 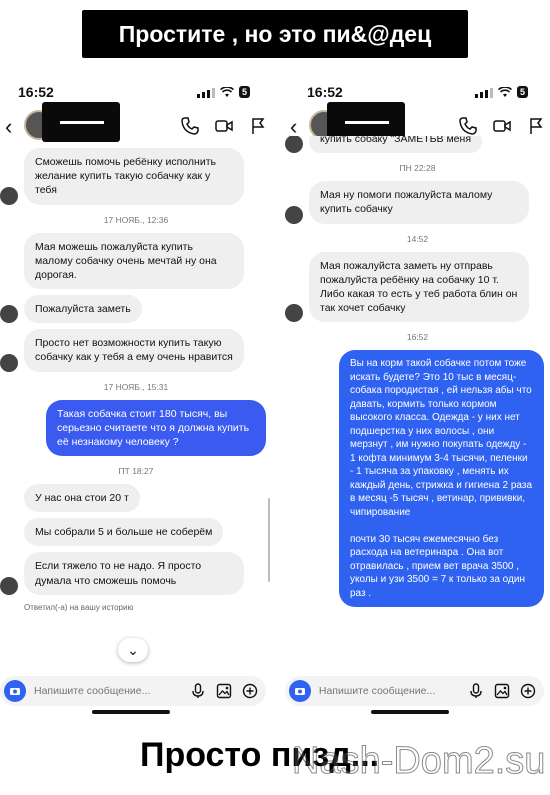 What do you see at coordinates (275, 34) in the screenshot?
I see `top-banner: Простите , но это пи&@дец` at bounding box center [275, 34].